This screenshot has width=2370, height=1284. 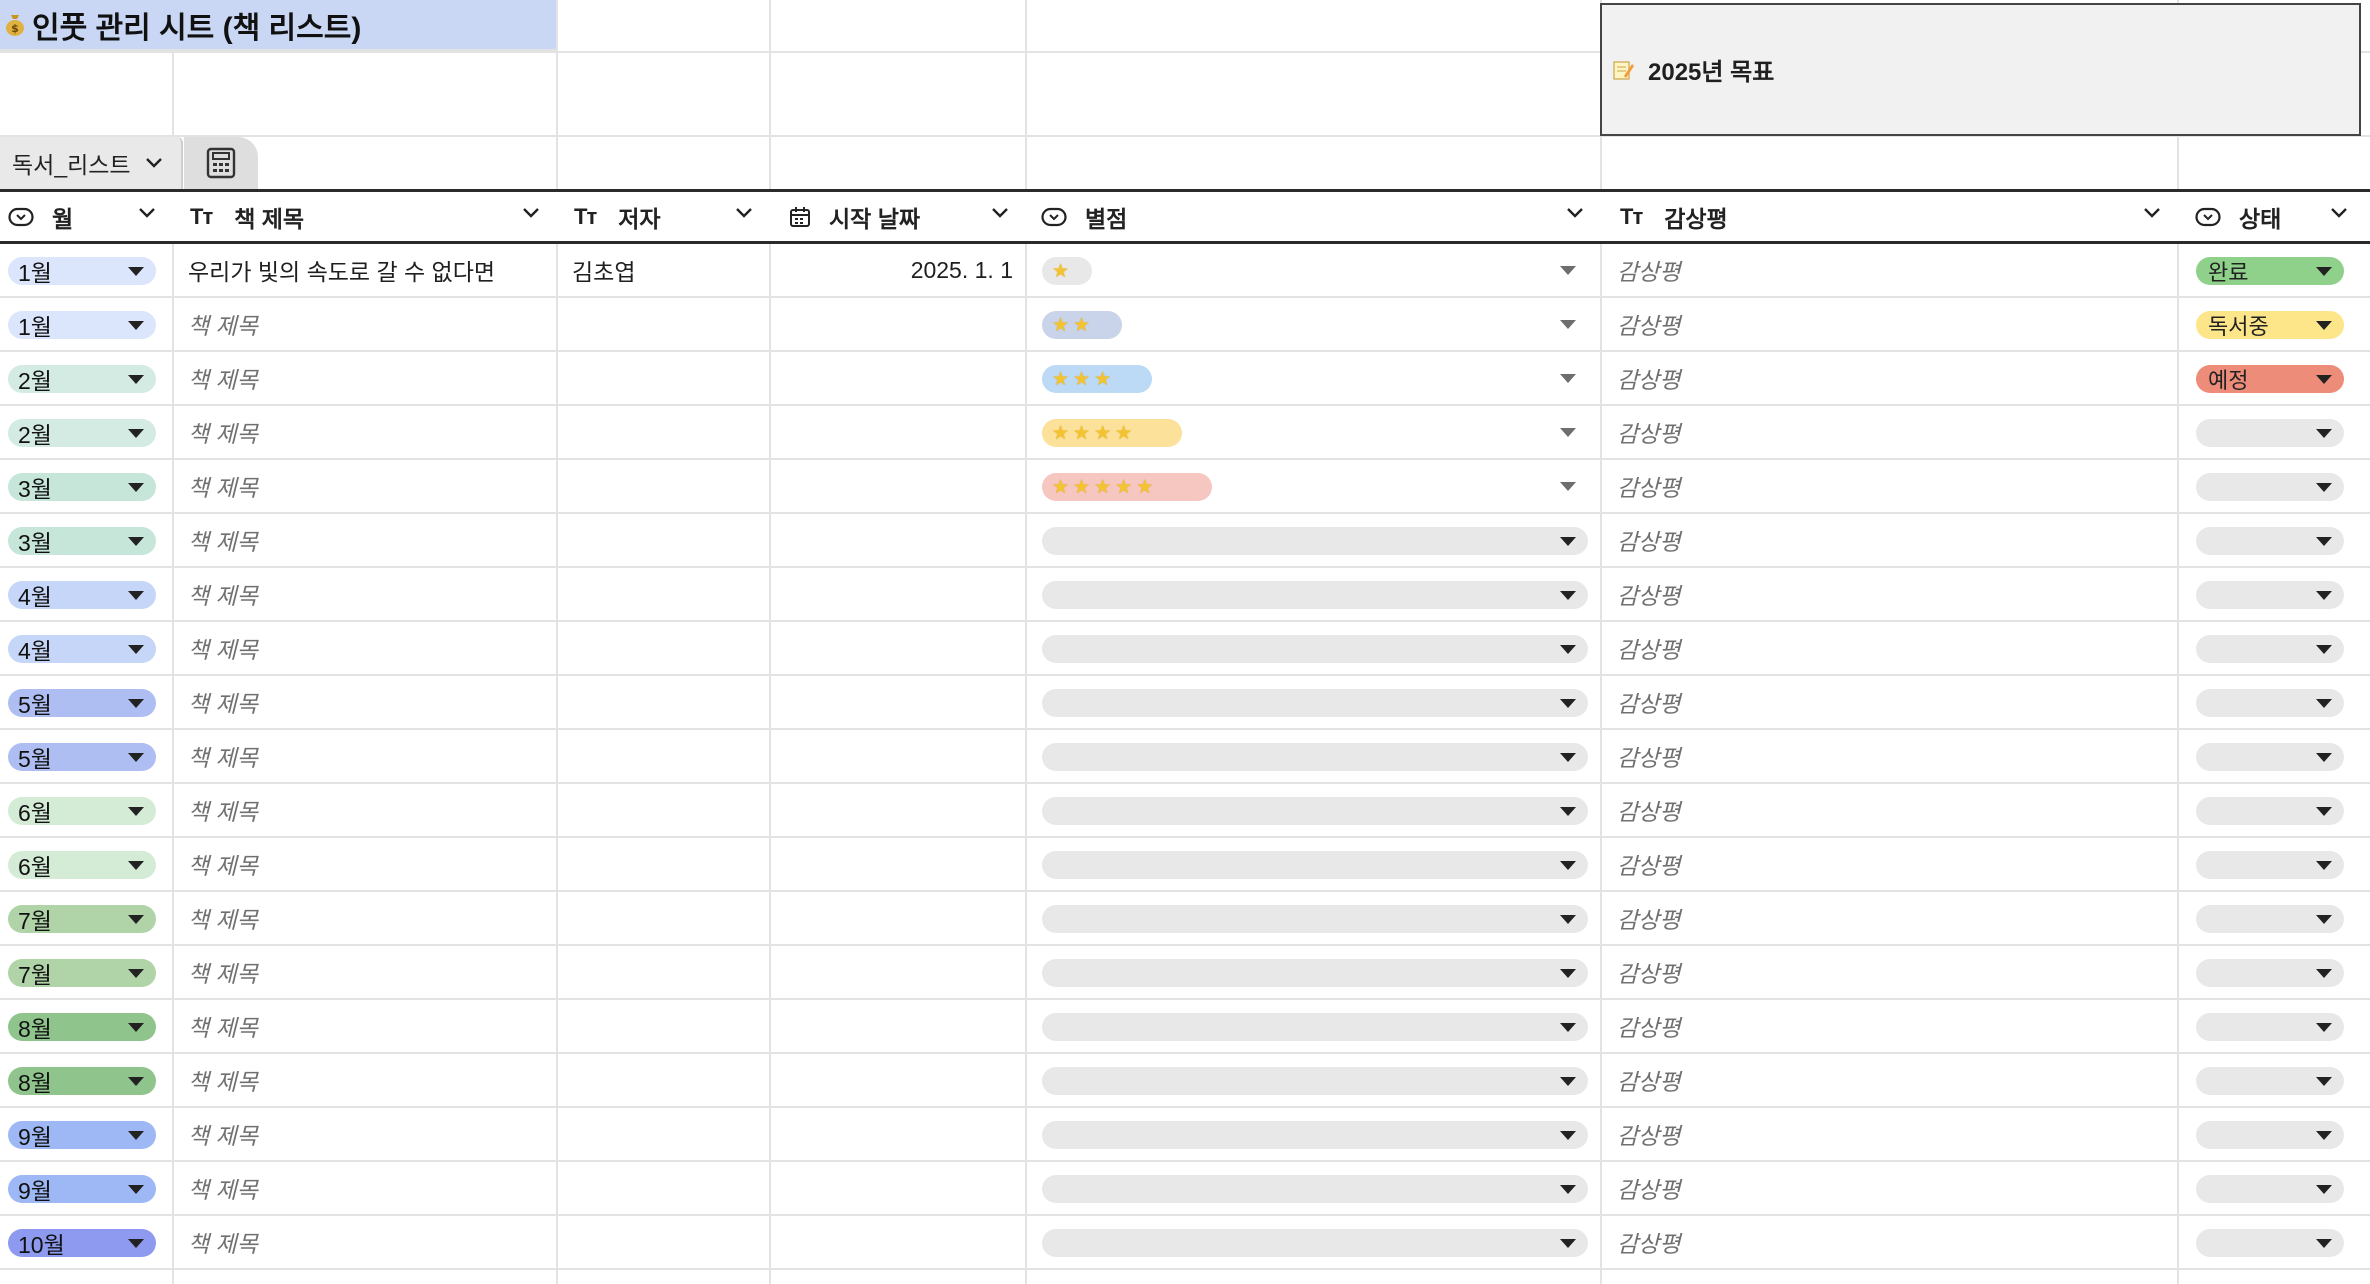 I want to click on month-chip: 8월, so click(x=82, y=1027).